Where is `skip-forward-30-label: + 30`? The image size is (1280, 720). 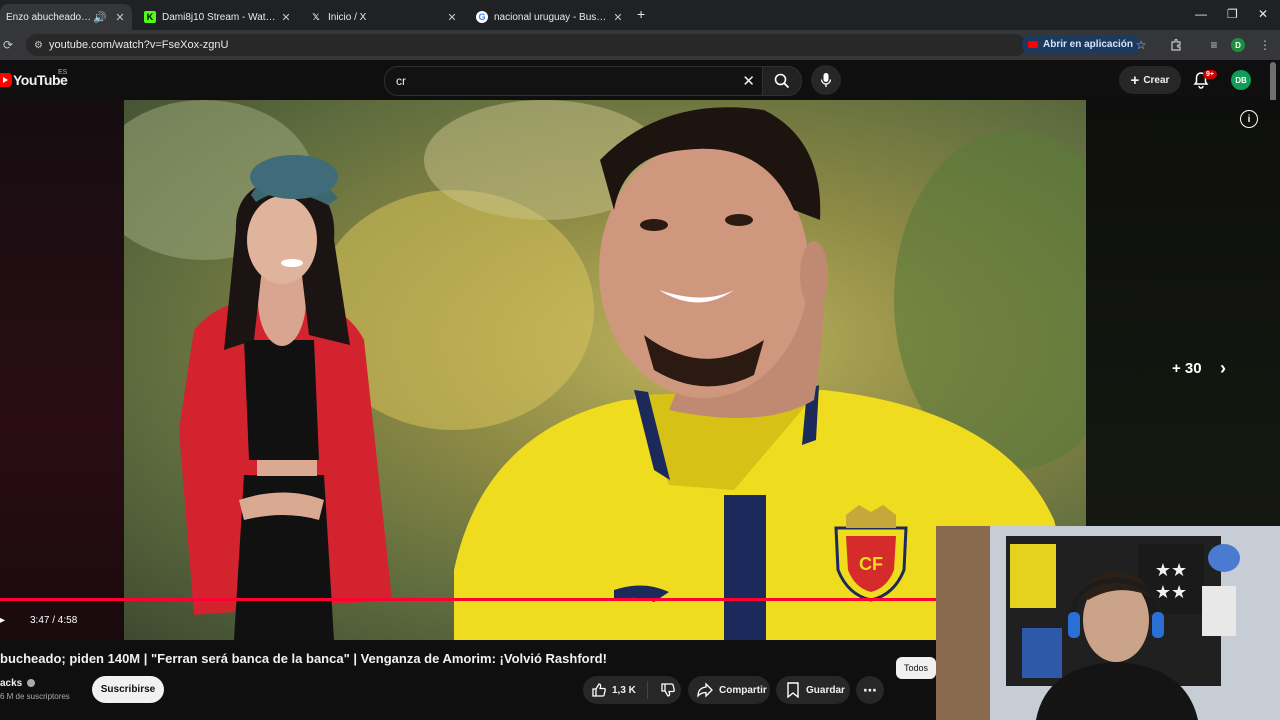 skip-forward-30-label: + 30 is located at coordinates (1187, 368).